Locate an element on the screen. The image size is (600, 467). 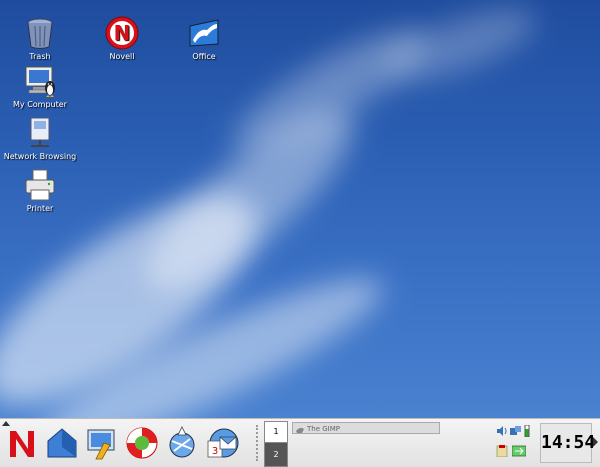
cloud is located at coordinates (460, 48).